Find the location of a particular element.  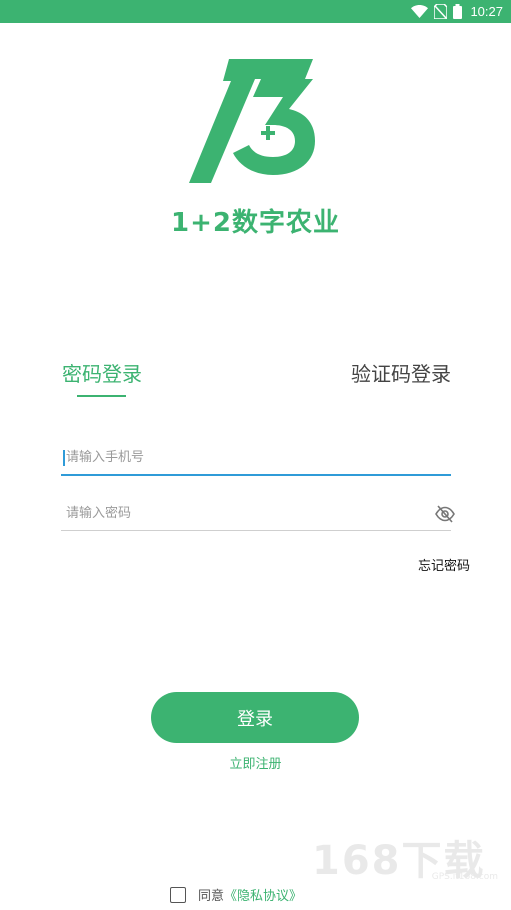

phone-input is located at coordinates (258, 457).